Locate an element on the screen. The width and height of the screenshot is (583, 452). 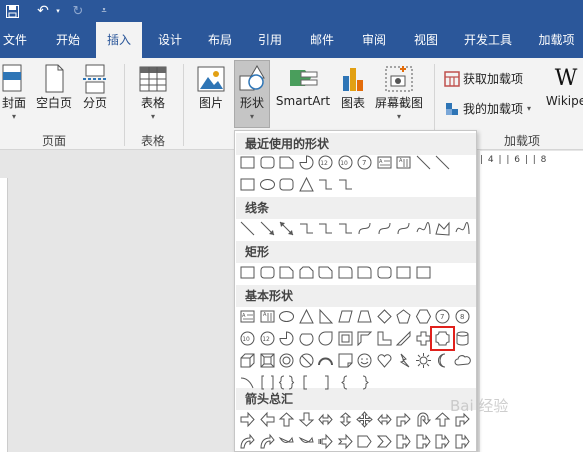
chart-button: 图表 is located at coordinates (353, 87).